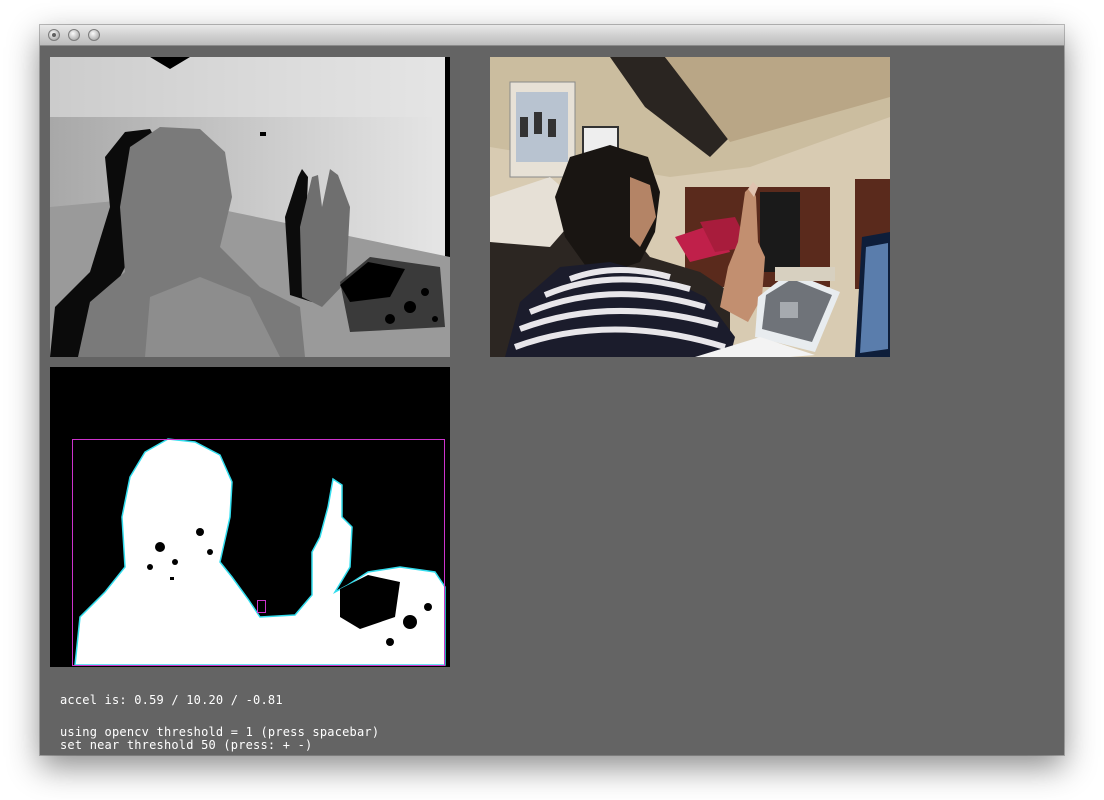 The height and width of the screenshot is (800, 1104). Describe the element at coordinates (552, 35) in the screenshot. I see `title-bar` at that location.